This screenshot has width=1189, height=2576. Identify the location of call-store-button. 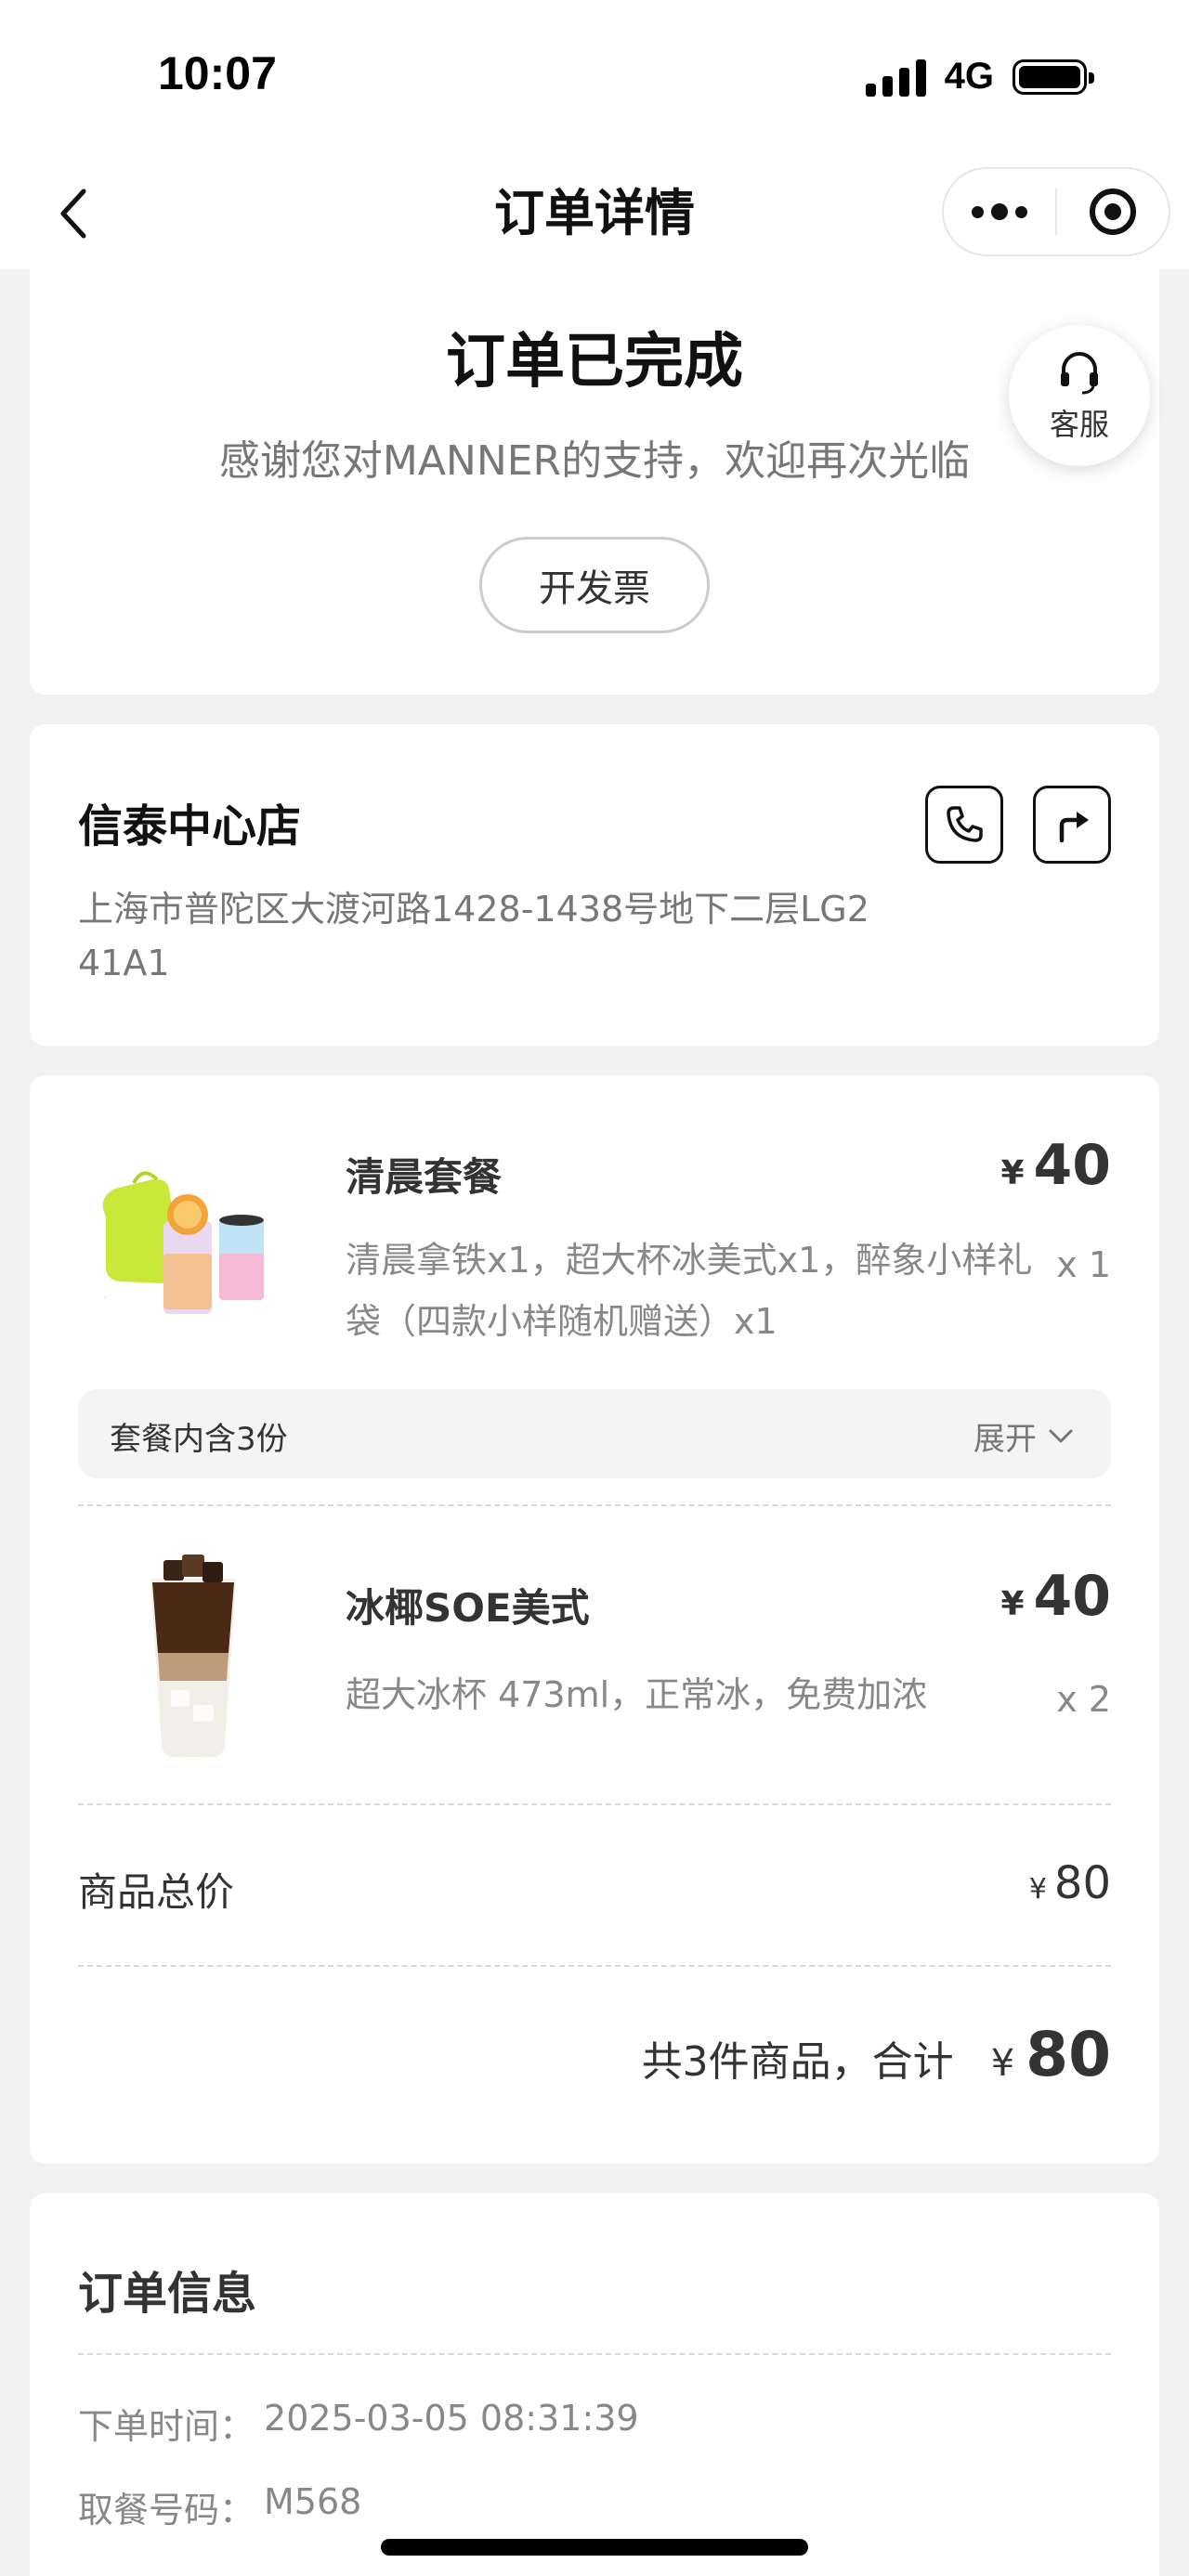
(964, 825).